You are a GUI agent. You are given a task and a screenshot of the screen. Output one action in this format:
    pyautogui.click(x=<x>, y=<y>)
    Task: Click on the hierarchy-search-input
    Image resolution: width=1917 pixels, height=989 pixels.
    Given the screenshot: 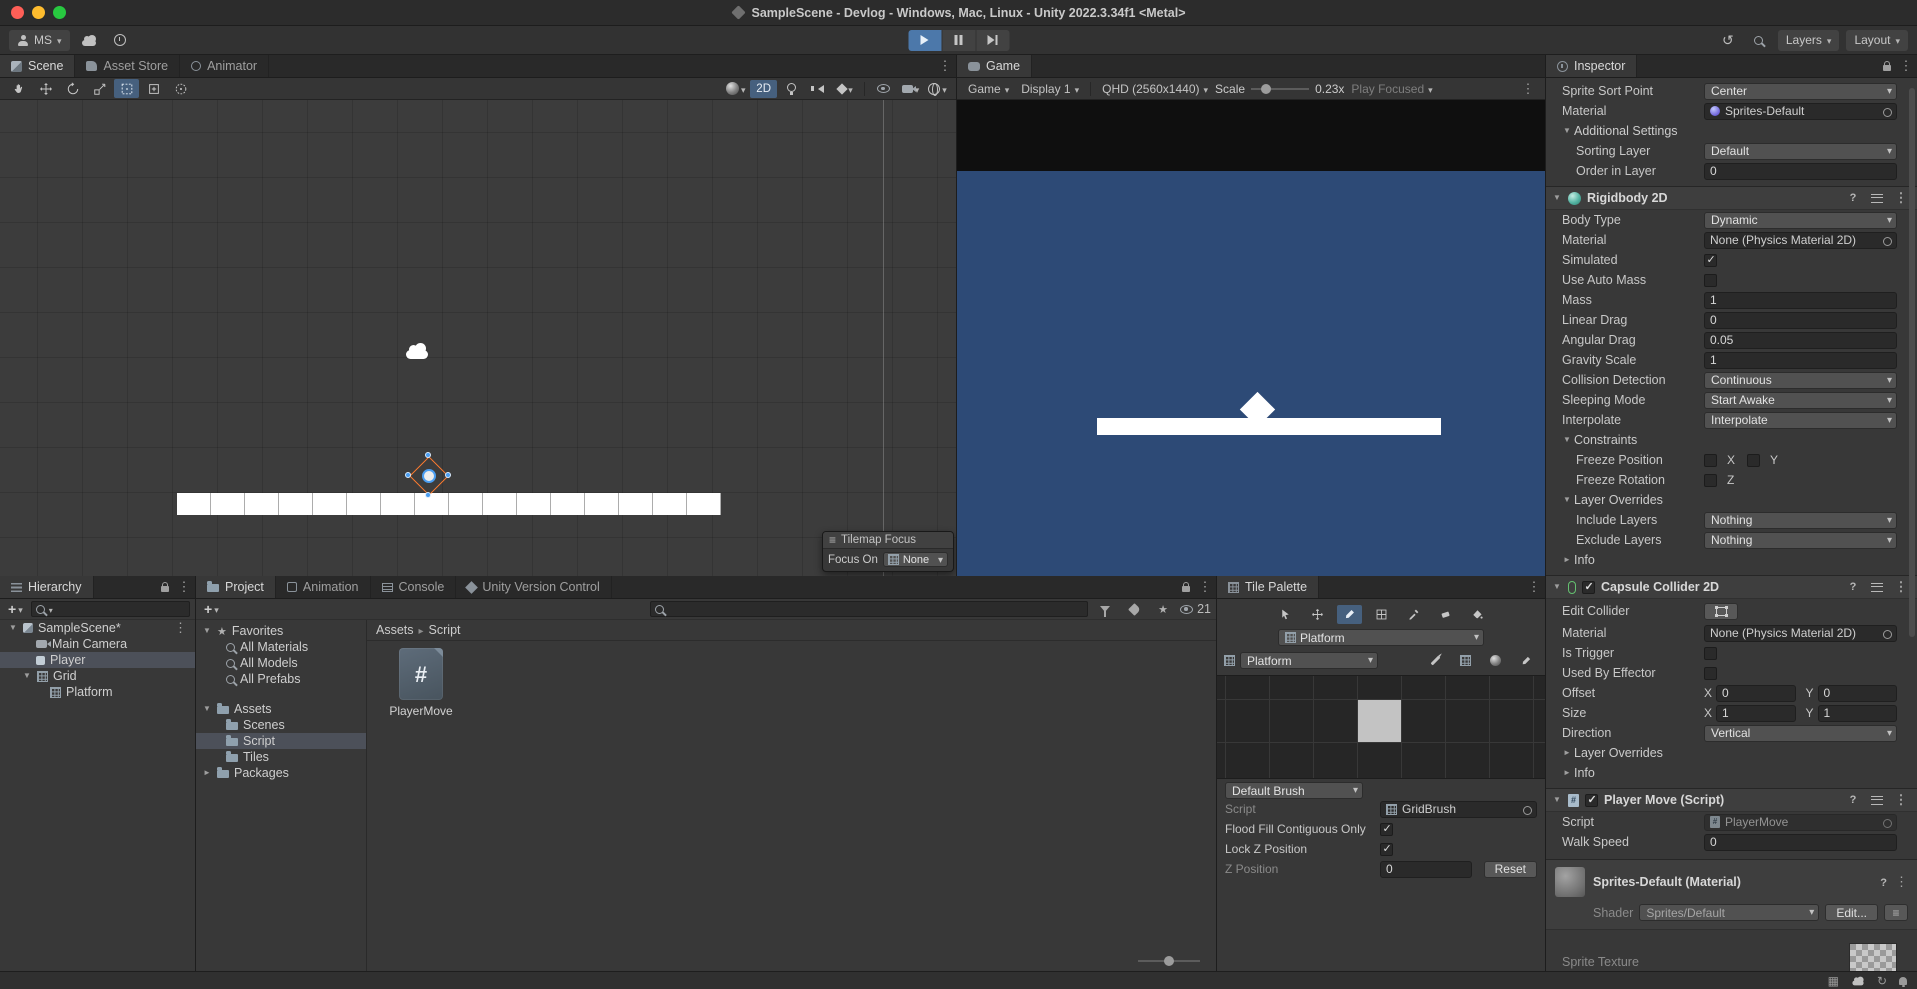 What is the action you would take?
    pyautogui.click(x=110, y=609)
    